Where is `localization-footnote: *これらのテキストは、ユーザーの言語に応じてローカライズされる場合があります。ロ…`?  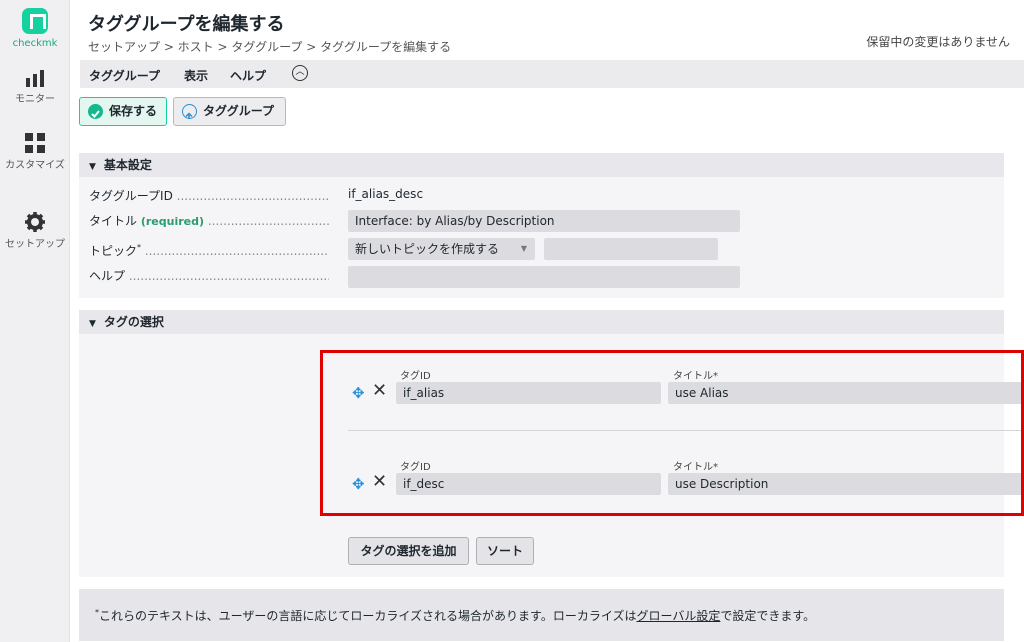 localization-footnote: *これらのテキストは、ユーザーの言語に応じてローカライズされる場合があります。ロ… is located at coordinates (541, 615).